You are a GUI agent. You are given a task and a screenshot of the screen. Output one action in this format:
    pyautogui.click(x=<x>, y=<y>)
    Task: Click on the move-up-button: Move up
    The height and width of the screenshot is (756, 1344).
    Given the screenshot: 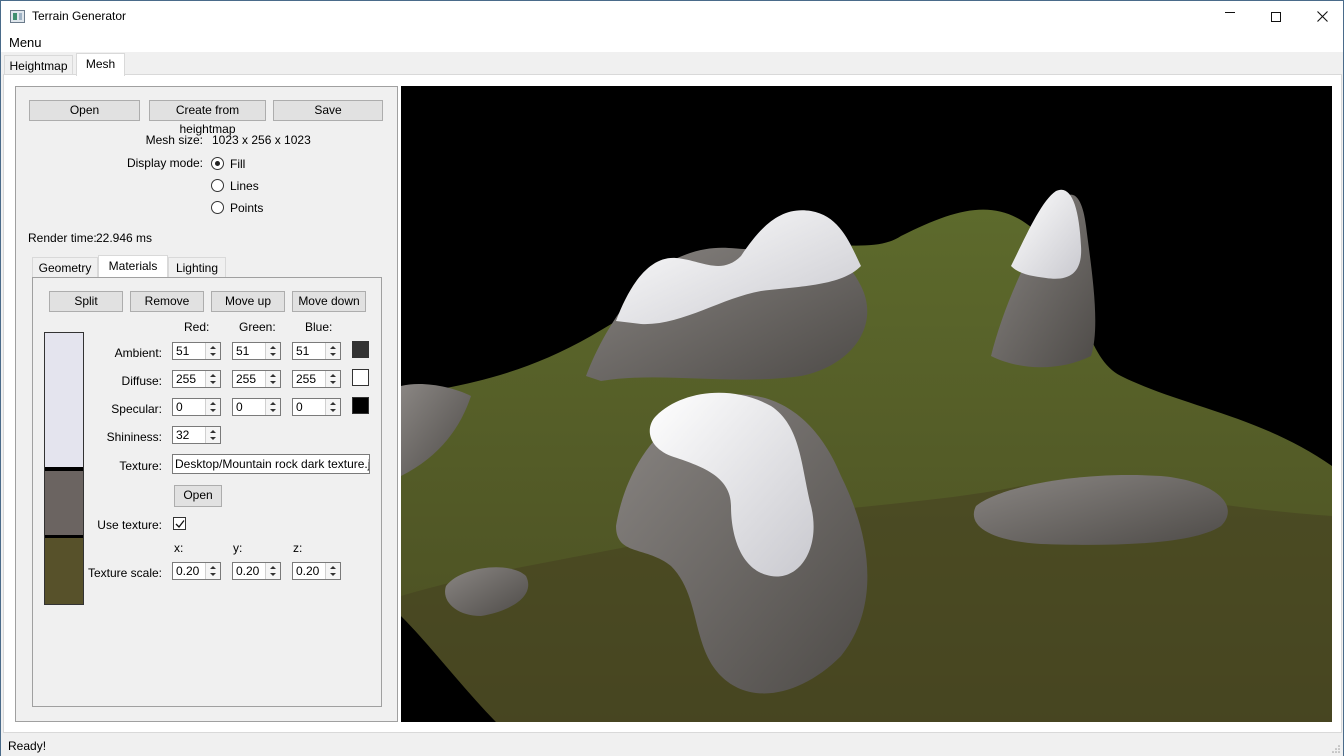 What is the action you would take?
    pyautogui.click(x=248, y=301)
    